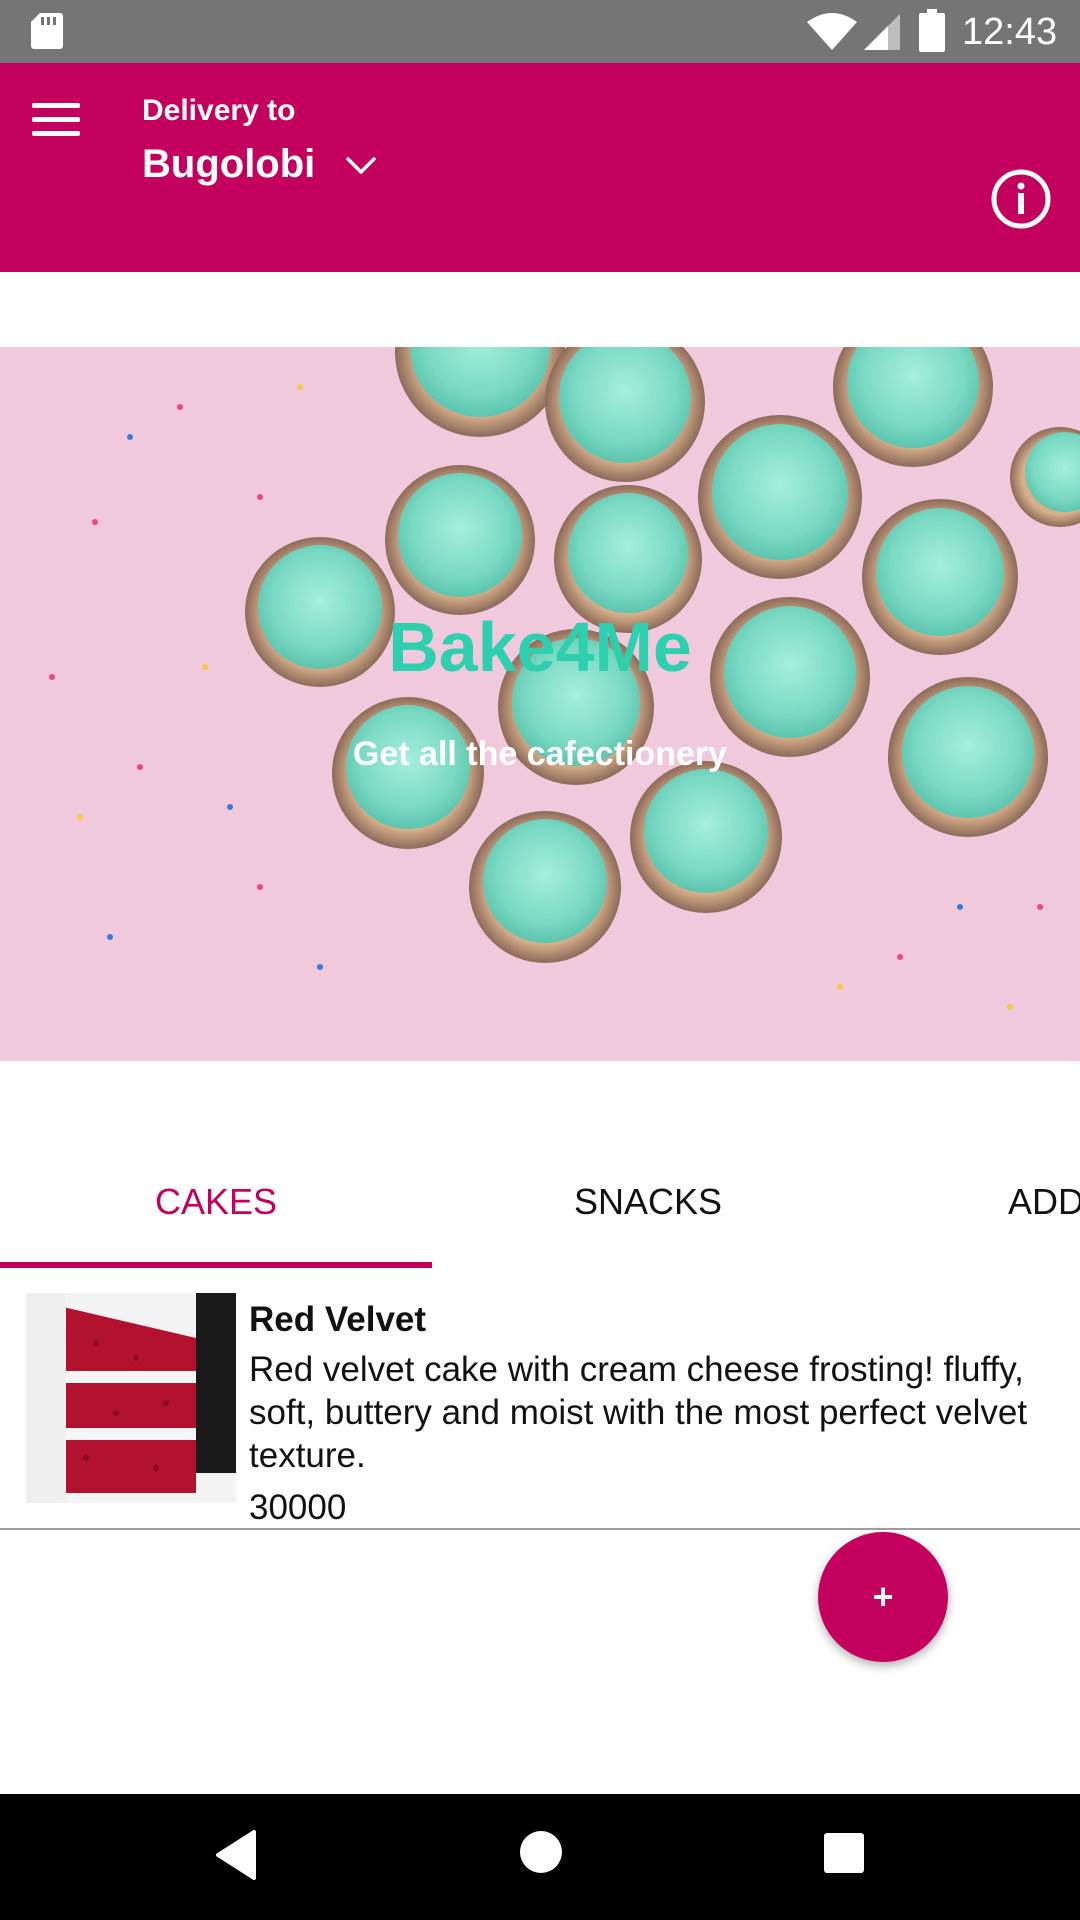  I want to click on location-selector: Bugolobi, so click(259, 164).